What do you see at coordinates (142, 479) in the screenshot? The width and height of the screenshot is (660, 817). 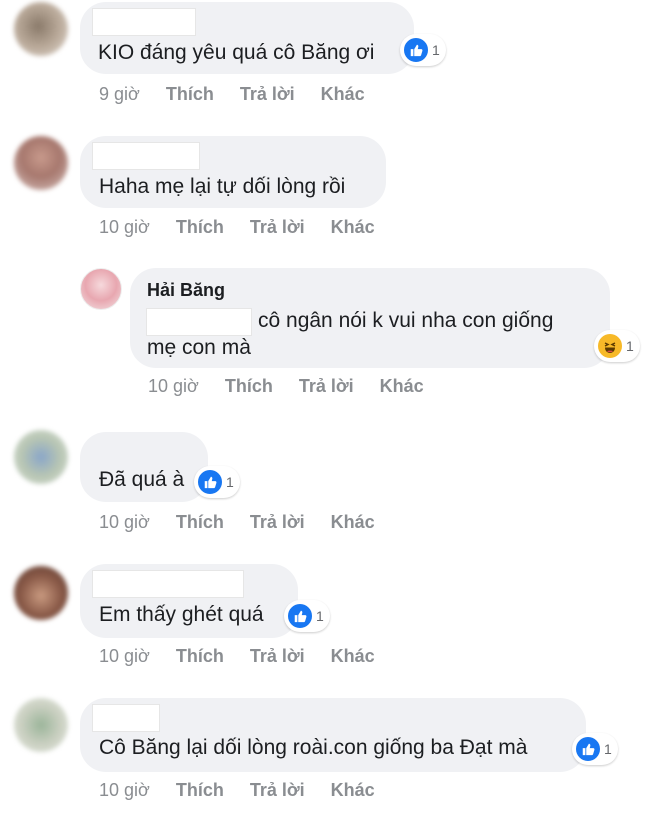 I see `comment-text: Đã quá à` at bounding box center [142, 479].